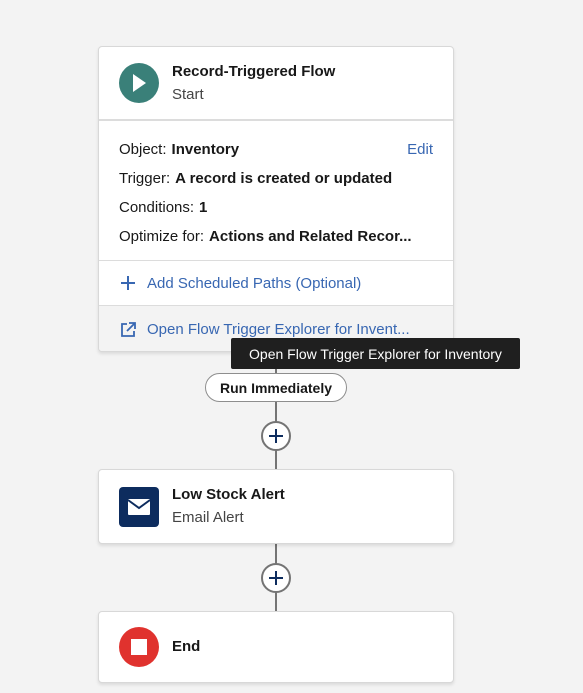  I want to click on email-element-title: Low Stock Alert, so click(228, 494).